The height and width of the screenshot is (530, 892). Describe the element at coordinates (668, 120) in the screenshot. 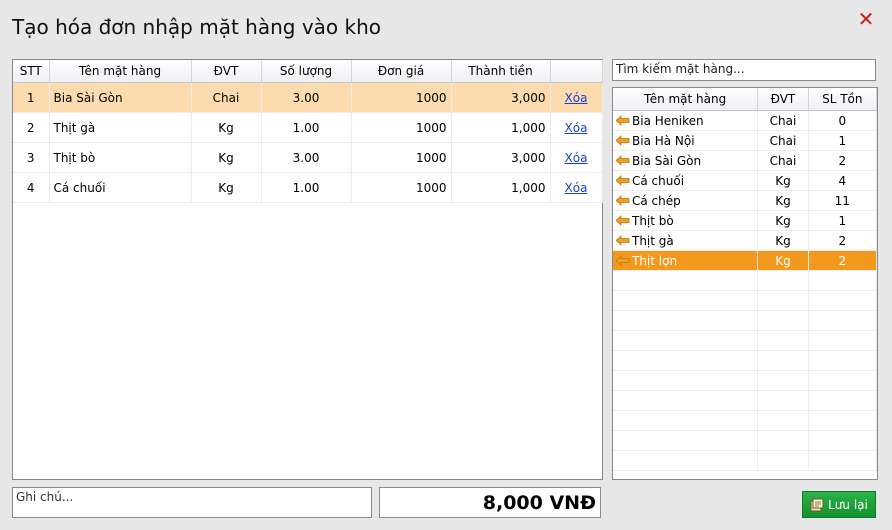

I see `stock-item-name: Bia Heniken` at that location.